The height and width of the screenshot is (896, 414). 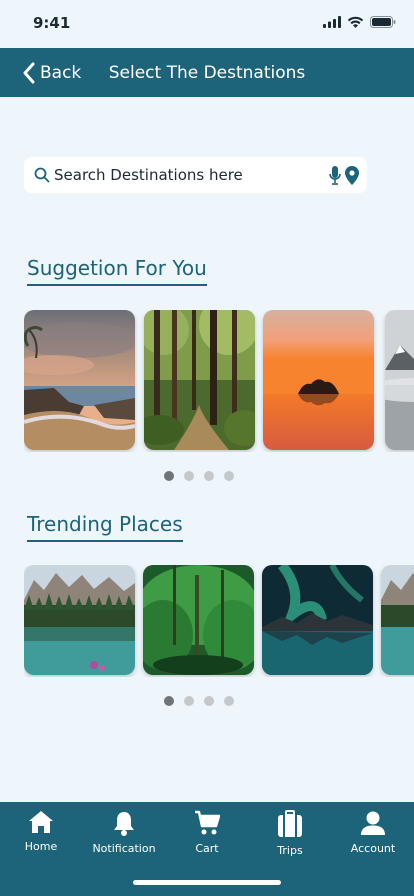 I want to click on forest-image, so click(x=199, y=380).